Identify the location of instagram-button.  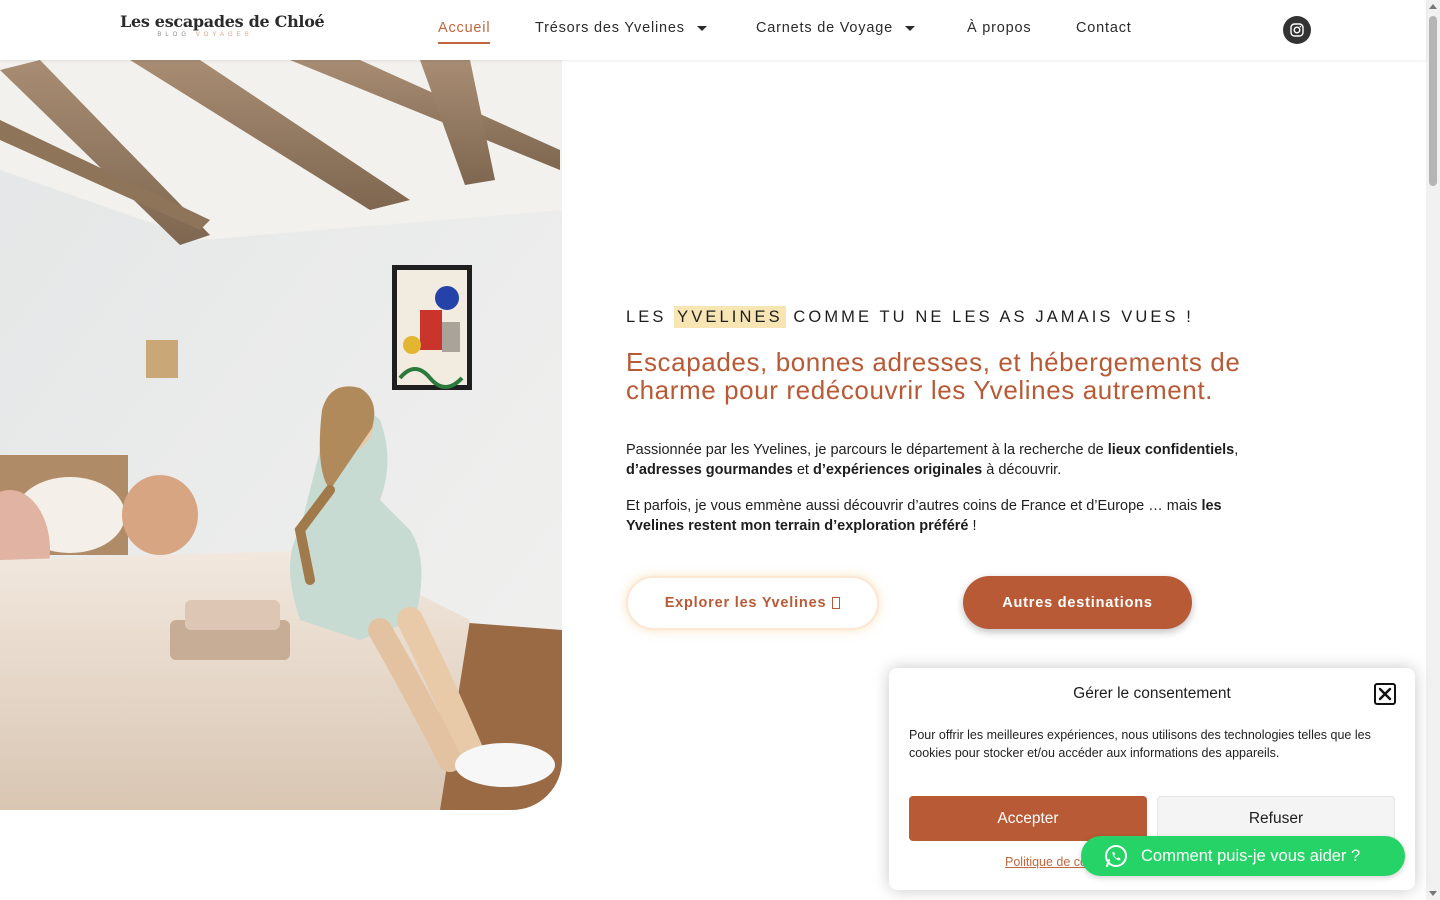
(1297, 30).